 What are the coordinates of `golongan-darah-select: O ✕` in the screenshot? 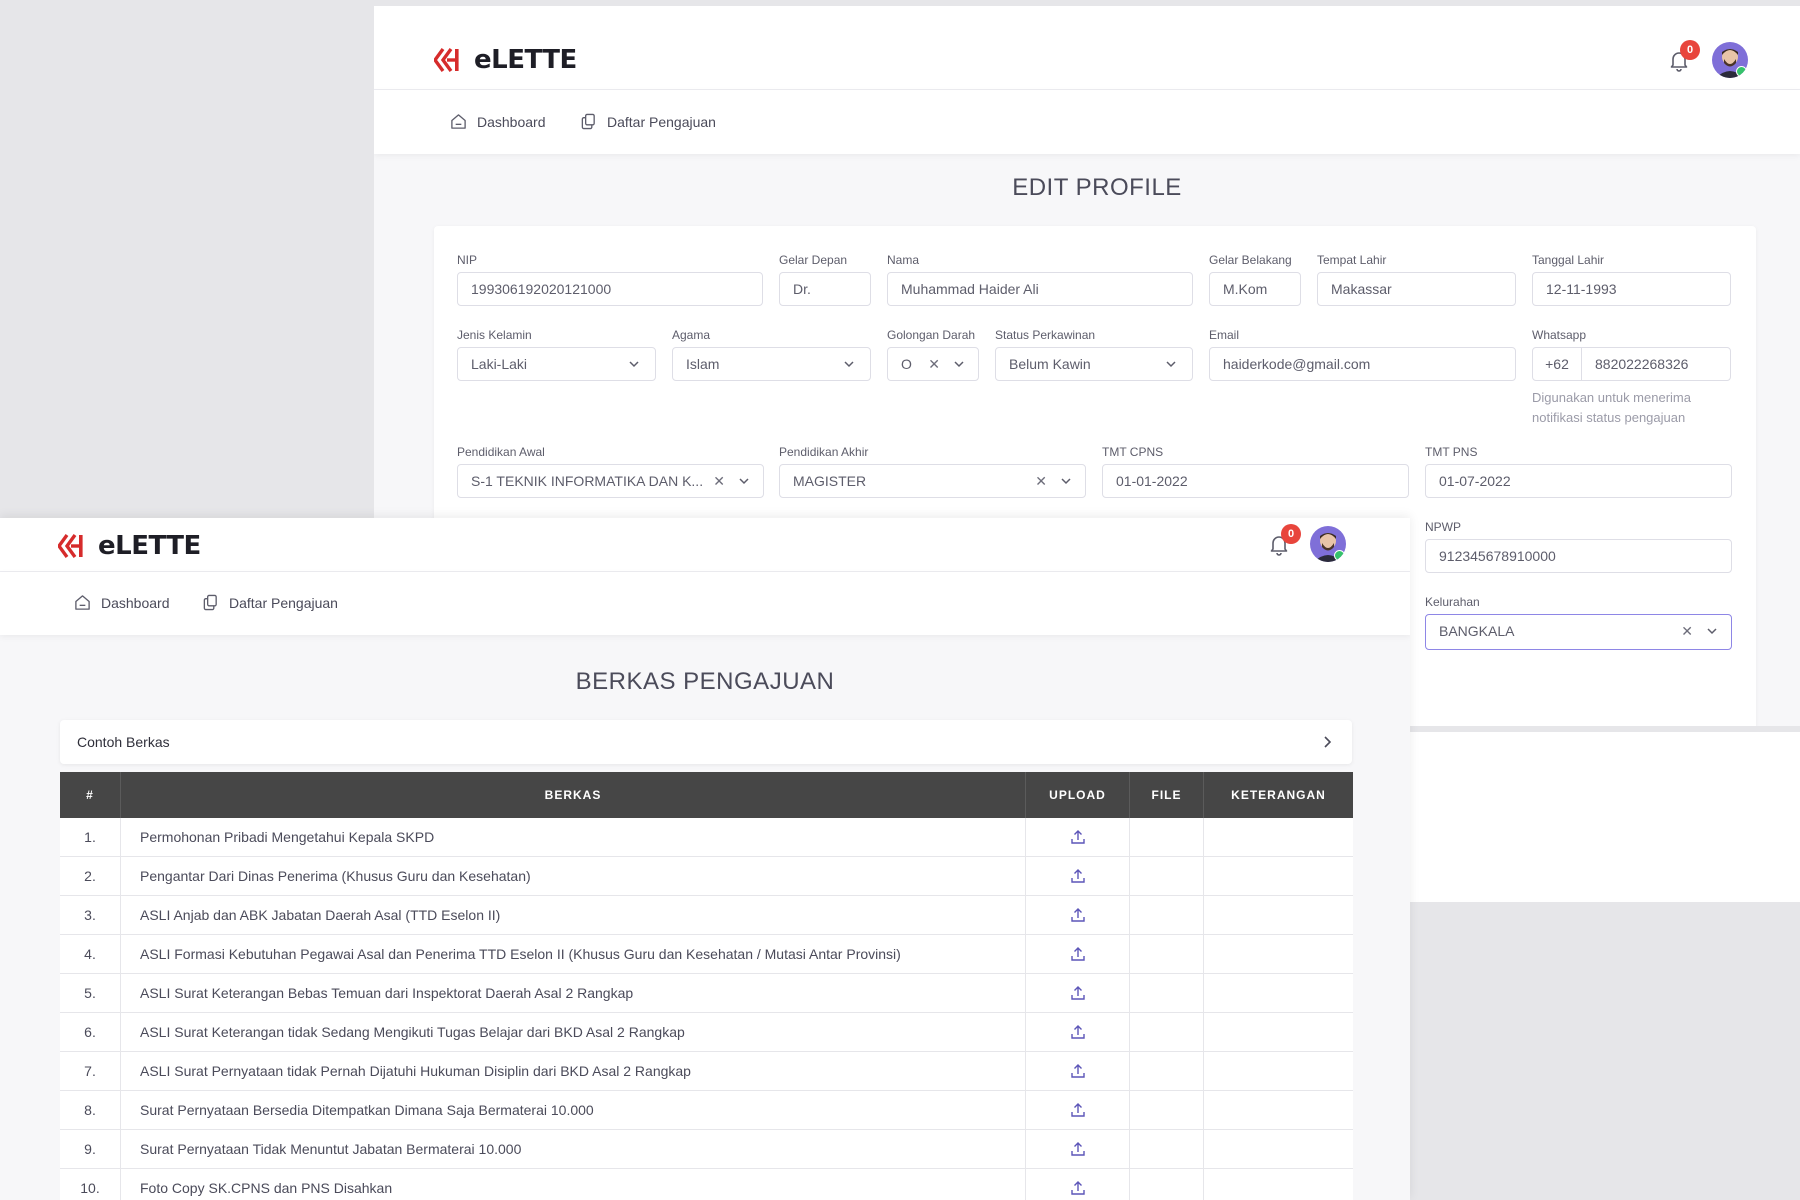 It's located at (933, 364).